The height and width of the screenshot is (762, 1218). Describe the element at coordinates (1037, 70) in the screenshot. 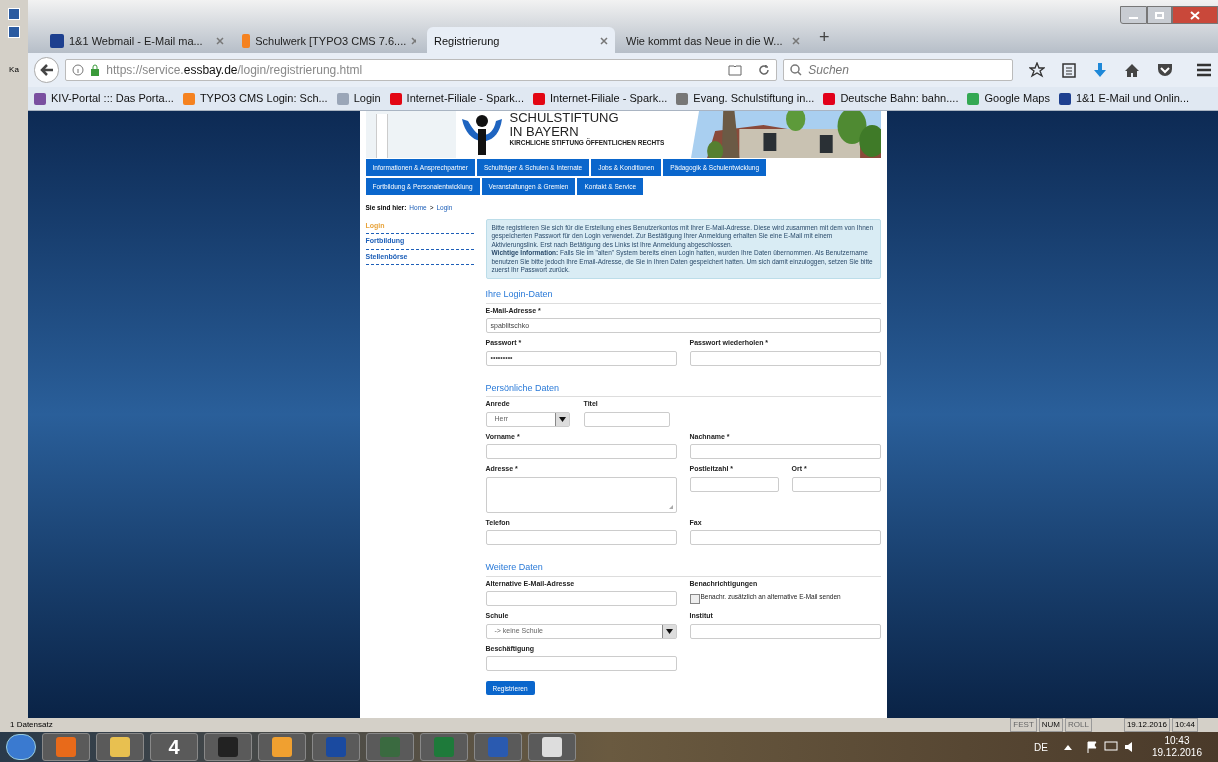

I see `star-icon` at that location.